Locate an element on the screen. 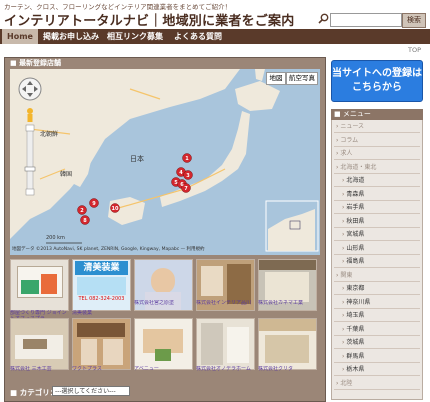 Image resolution: width=430 pixels, height=402 pixels. svg-text: 7 is located at coordinates (186, 189).